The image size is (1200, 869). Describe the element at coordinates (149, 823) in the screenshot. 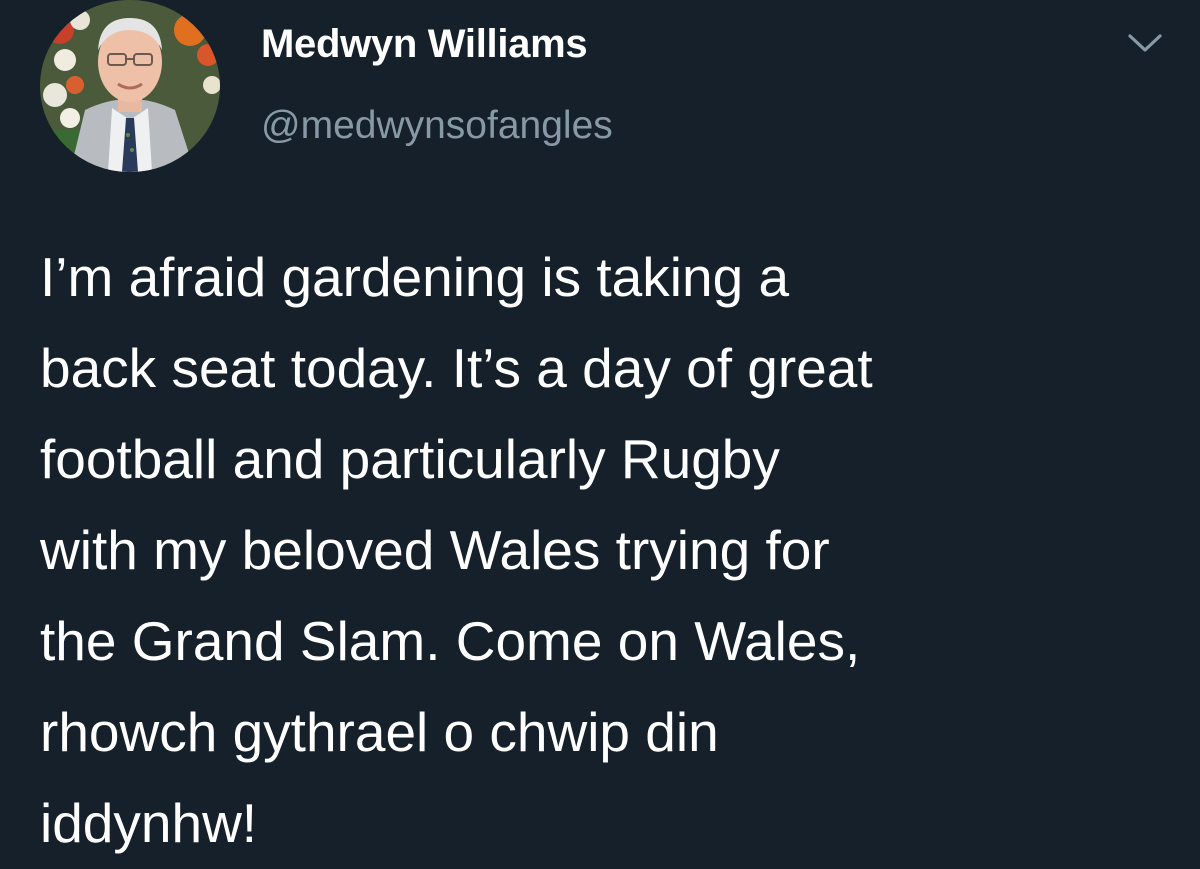

I see `tweet-text-line: iddynhw!` at that location.